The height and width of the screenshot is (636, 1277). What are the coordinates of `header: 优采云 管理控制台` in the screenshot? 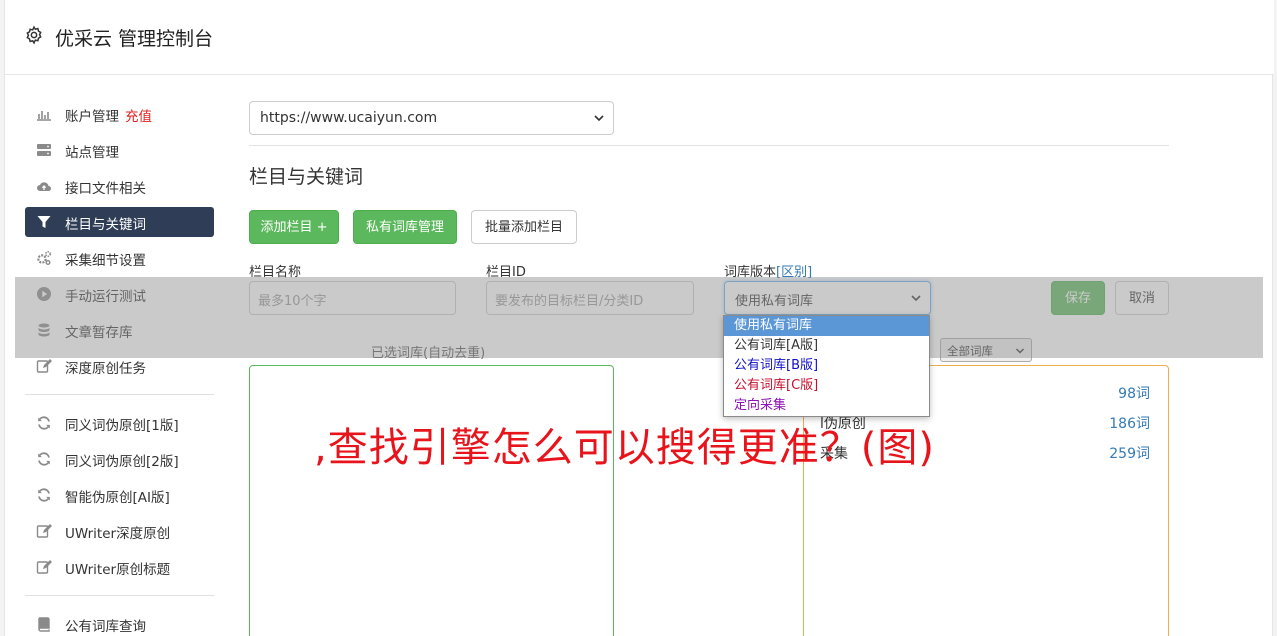 It's located at (639, 37).